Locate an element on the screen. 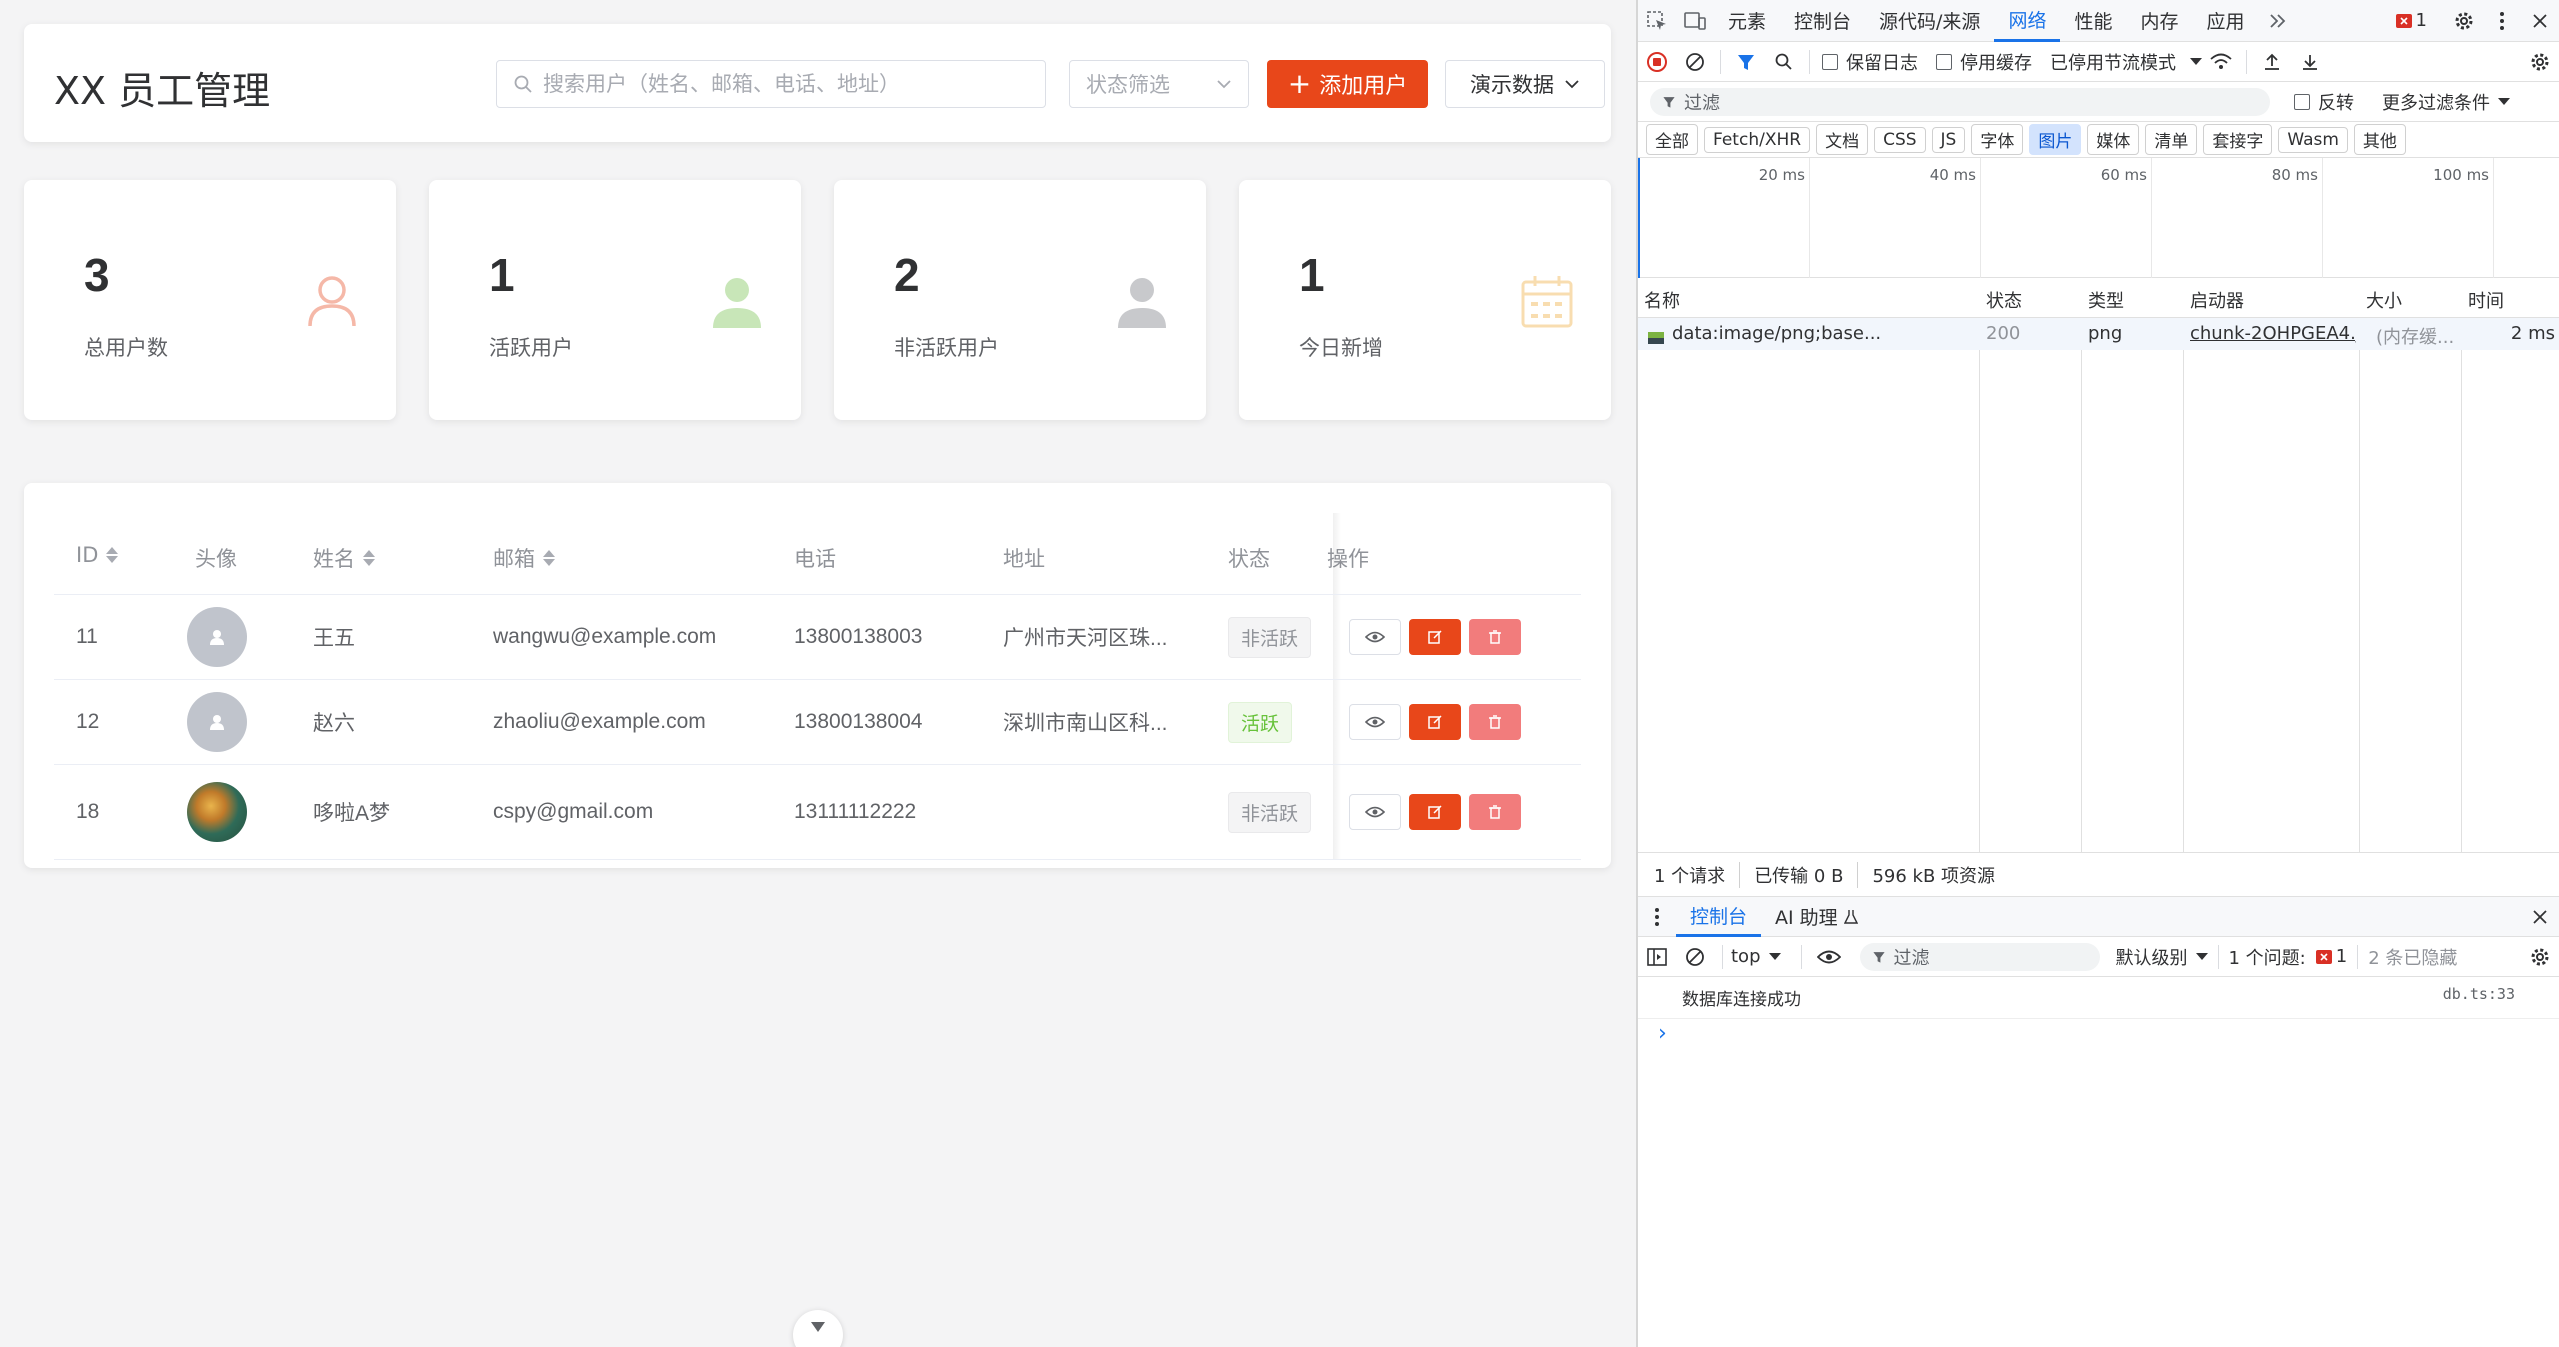  console-settings-icon is located at coordinates (2540, 957).